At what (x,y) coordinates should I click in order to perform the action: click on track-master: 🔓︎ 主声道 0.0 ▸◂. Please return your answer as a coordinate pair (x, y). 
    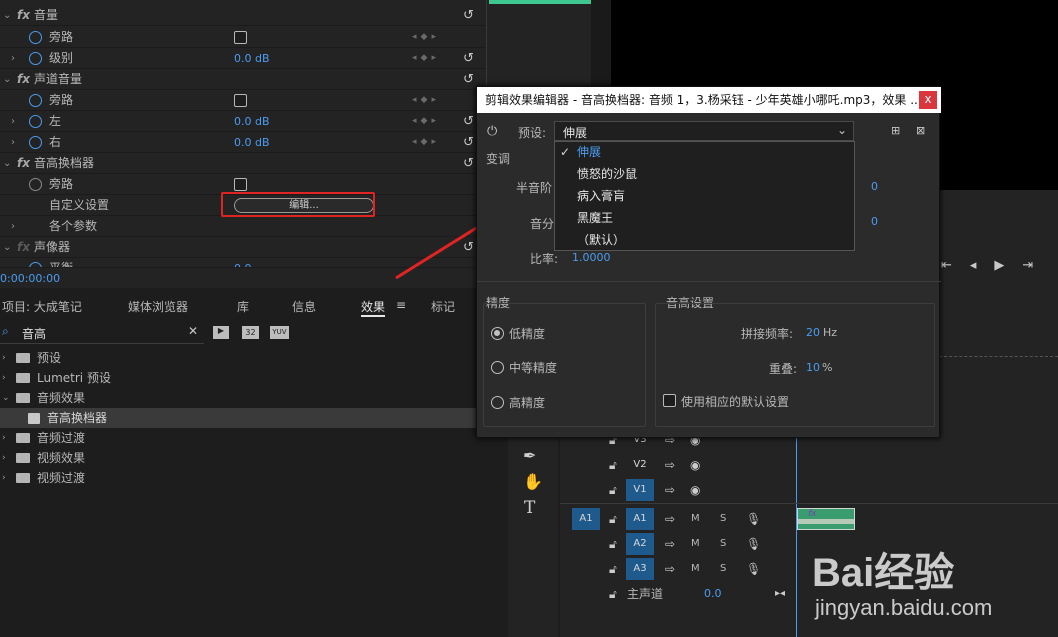
    Looking at the image, I should click on (678, 594).